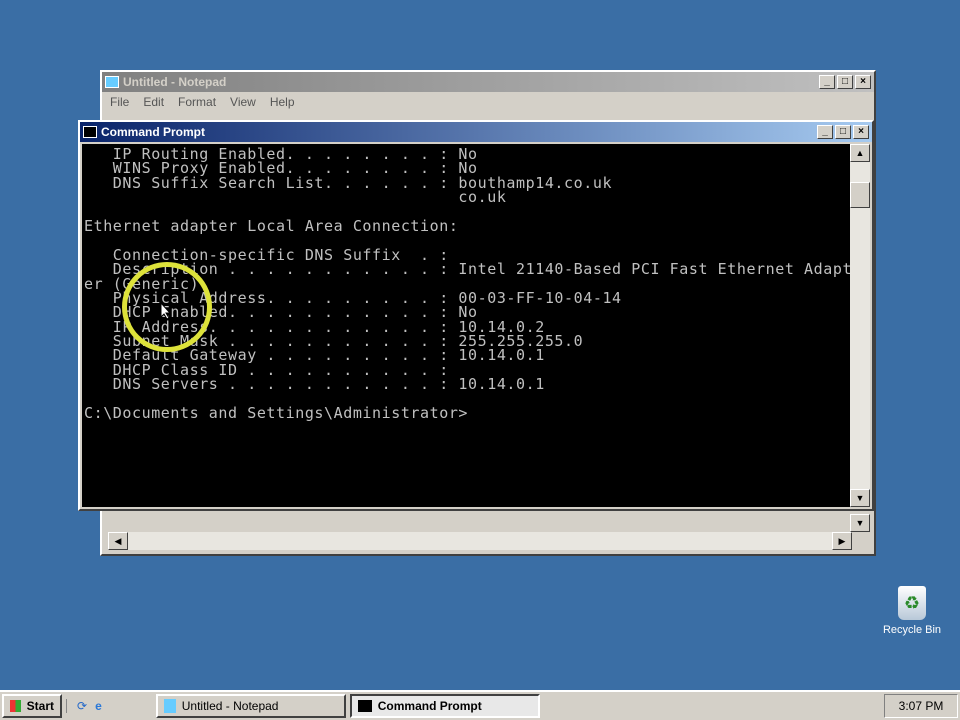  I want to click on console-line: Ethernet adapter Local Area Connection:, so click(271, 225).